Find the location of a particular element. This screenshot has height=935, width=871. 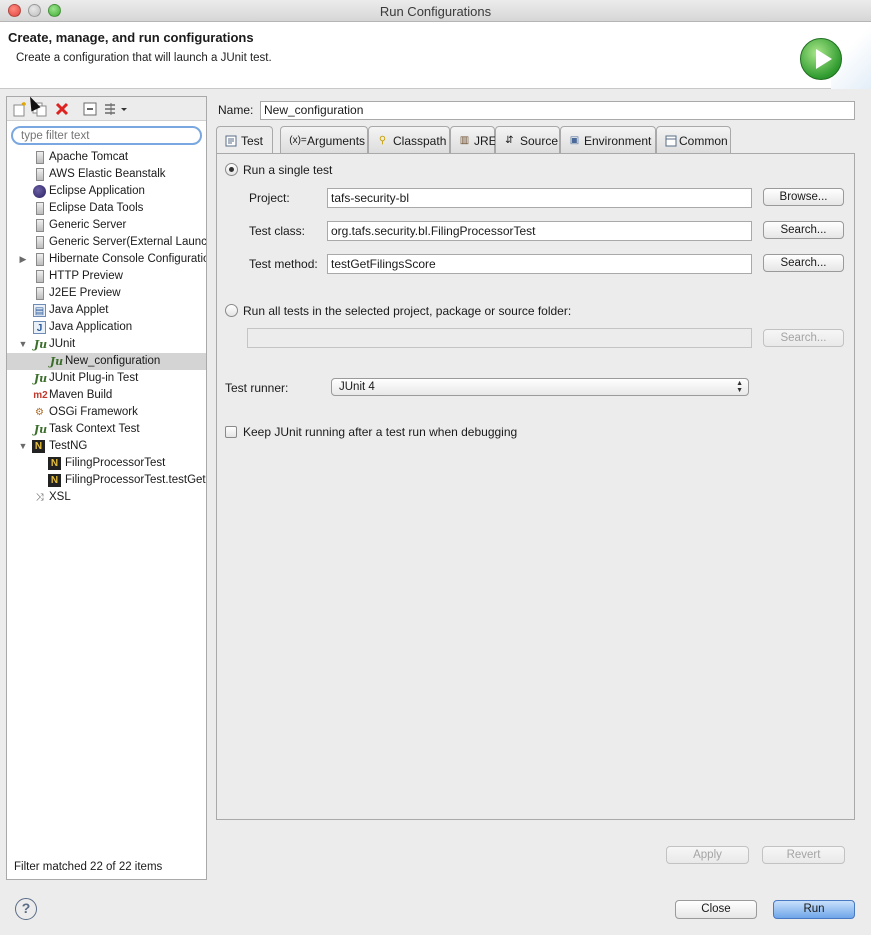

tree-item-apache-tomcat: Apache Tomcat is located at coordinates (106, 157).